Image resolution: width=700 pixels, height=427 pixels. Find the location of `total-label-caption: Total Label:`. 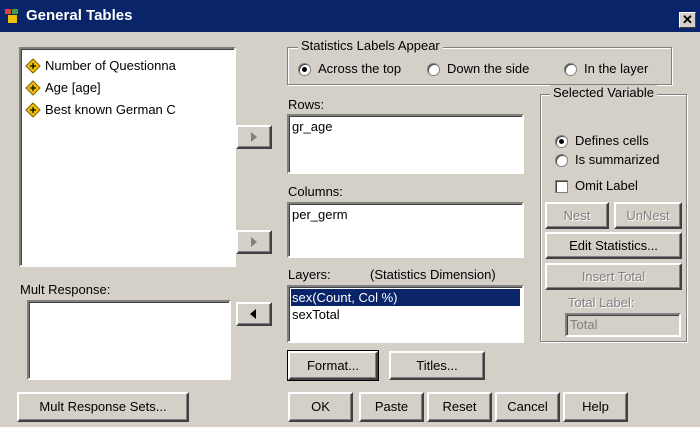

total-label-caption: Total Label: is located at coordinates (601, 302).